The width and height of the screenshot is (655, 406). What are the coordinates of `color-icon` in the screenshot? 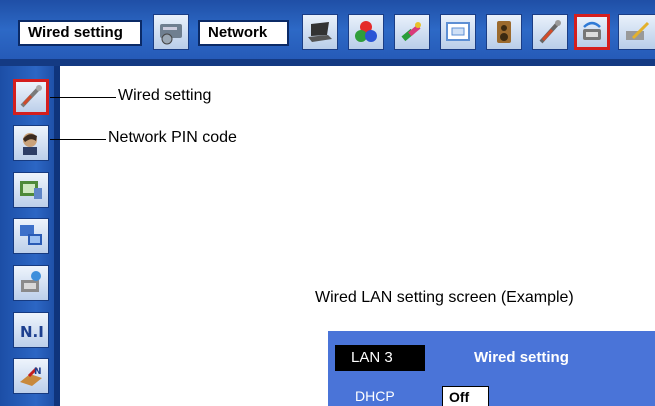 It's located at (366, 32).